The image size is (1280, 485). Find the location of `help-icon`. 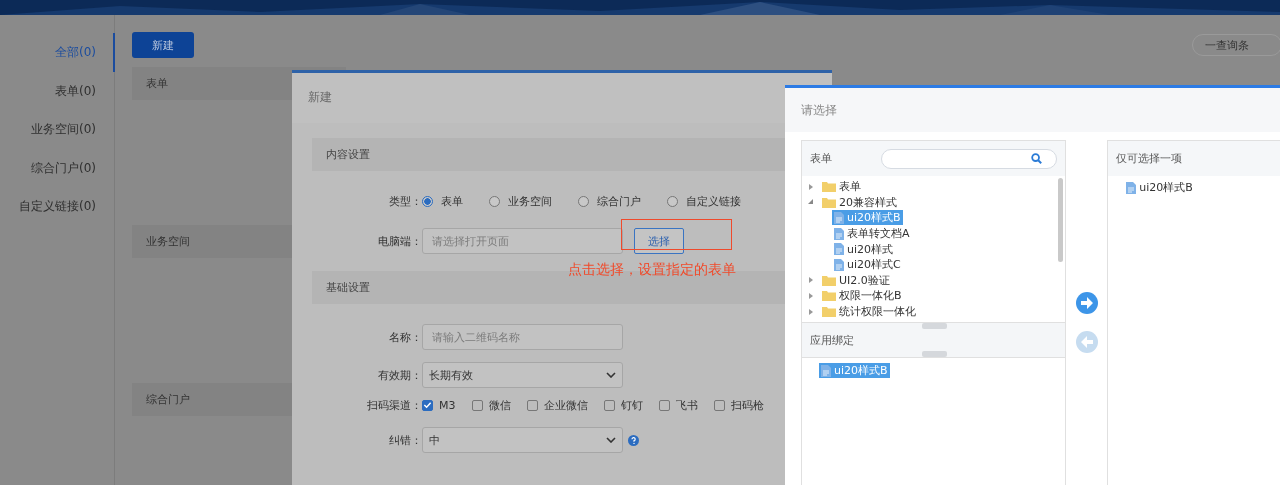

help-icon is located at coordinates (633, 440).